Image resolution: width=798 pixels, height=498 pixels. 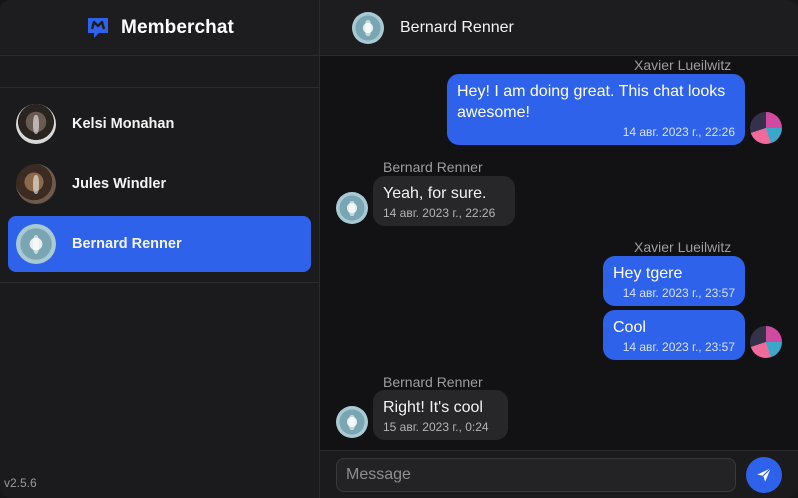 I want to click on chat-header: Bernard Renner, so click(x=559, y=28).